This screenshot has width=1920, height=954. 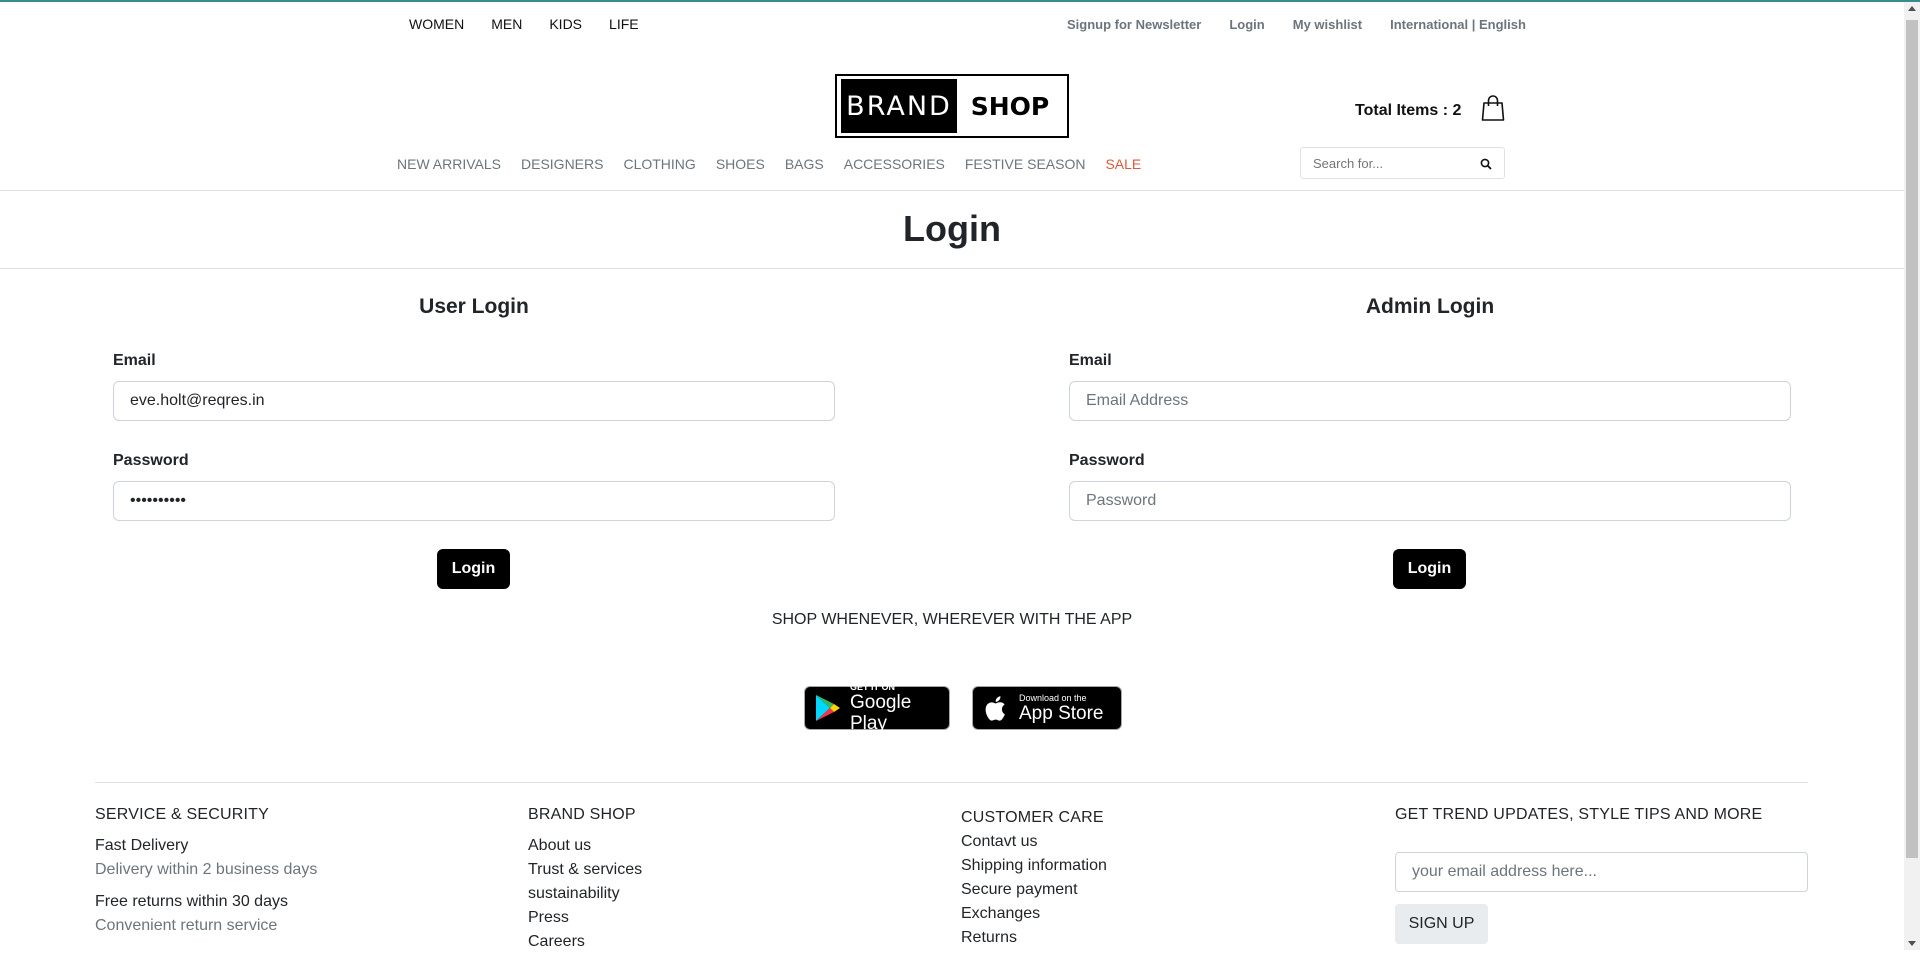 What do you see at coordinates (1034, 914) in the screenshot?
I see `footer-link-exchanges: Exchanges` at bounding box center [1034, 914].